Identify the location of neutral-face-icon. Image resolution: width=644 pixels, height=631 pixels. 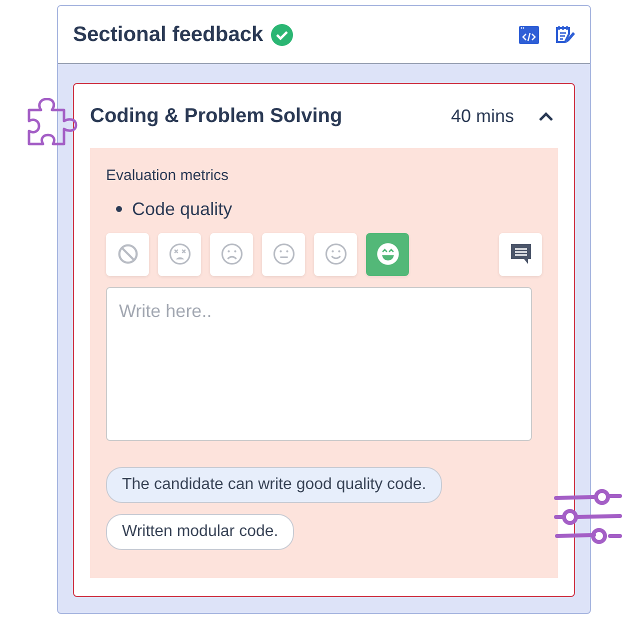
(283, 254).